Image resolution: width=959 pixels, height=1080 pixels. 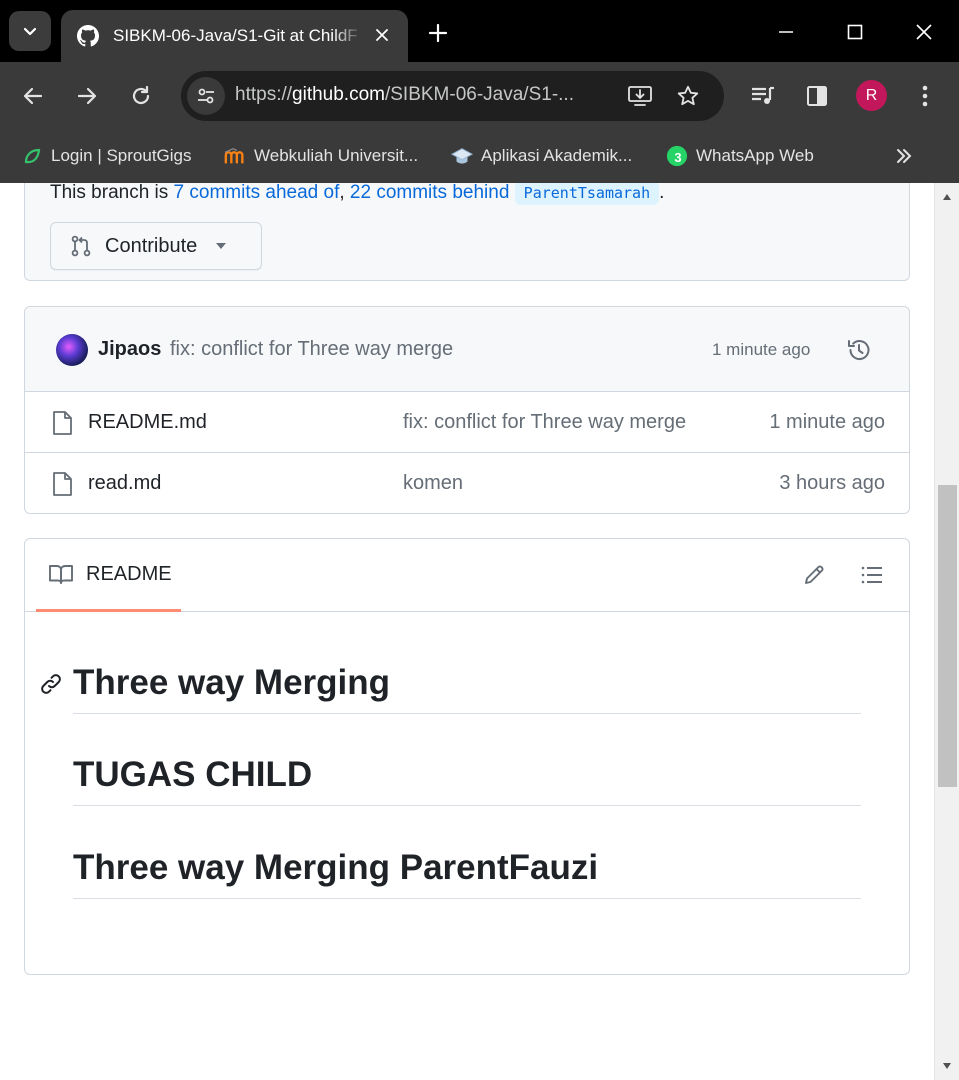 What do you see at coordinates (235, 156) in the screenshot?
I see `moodle-icon` at bounding box center [235, 156].